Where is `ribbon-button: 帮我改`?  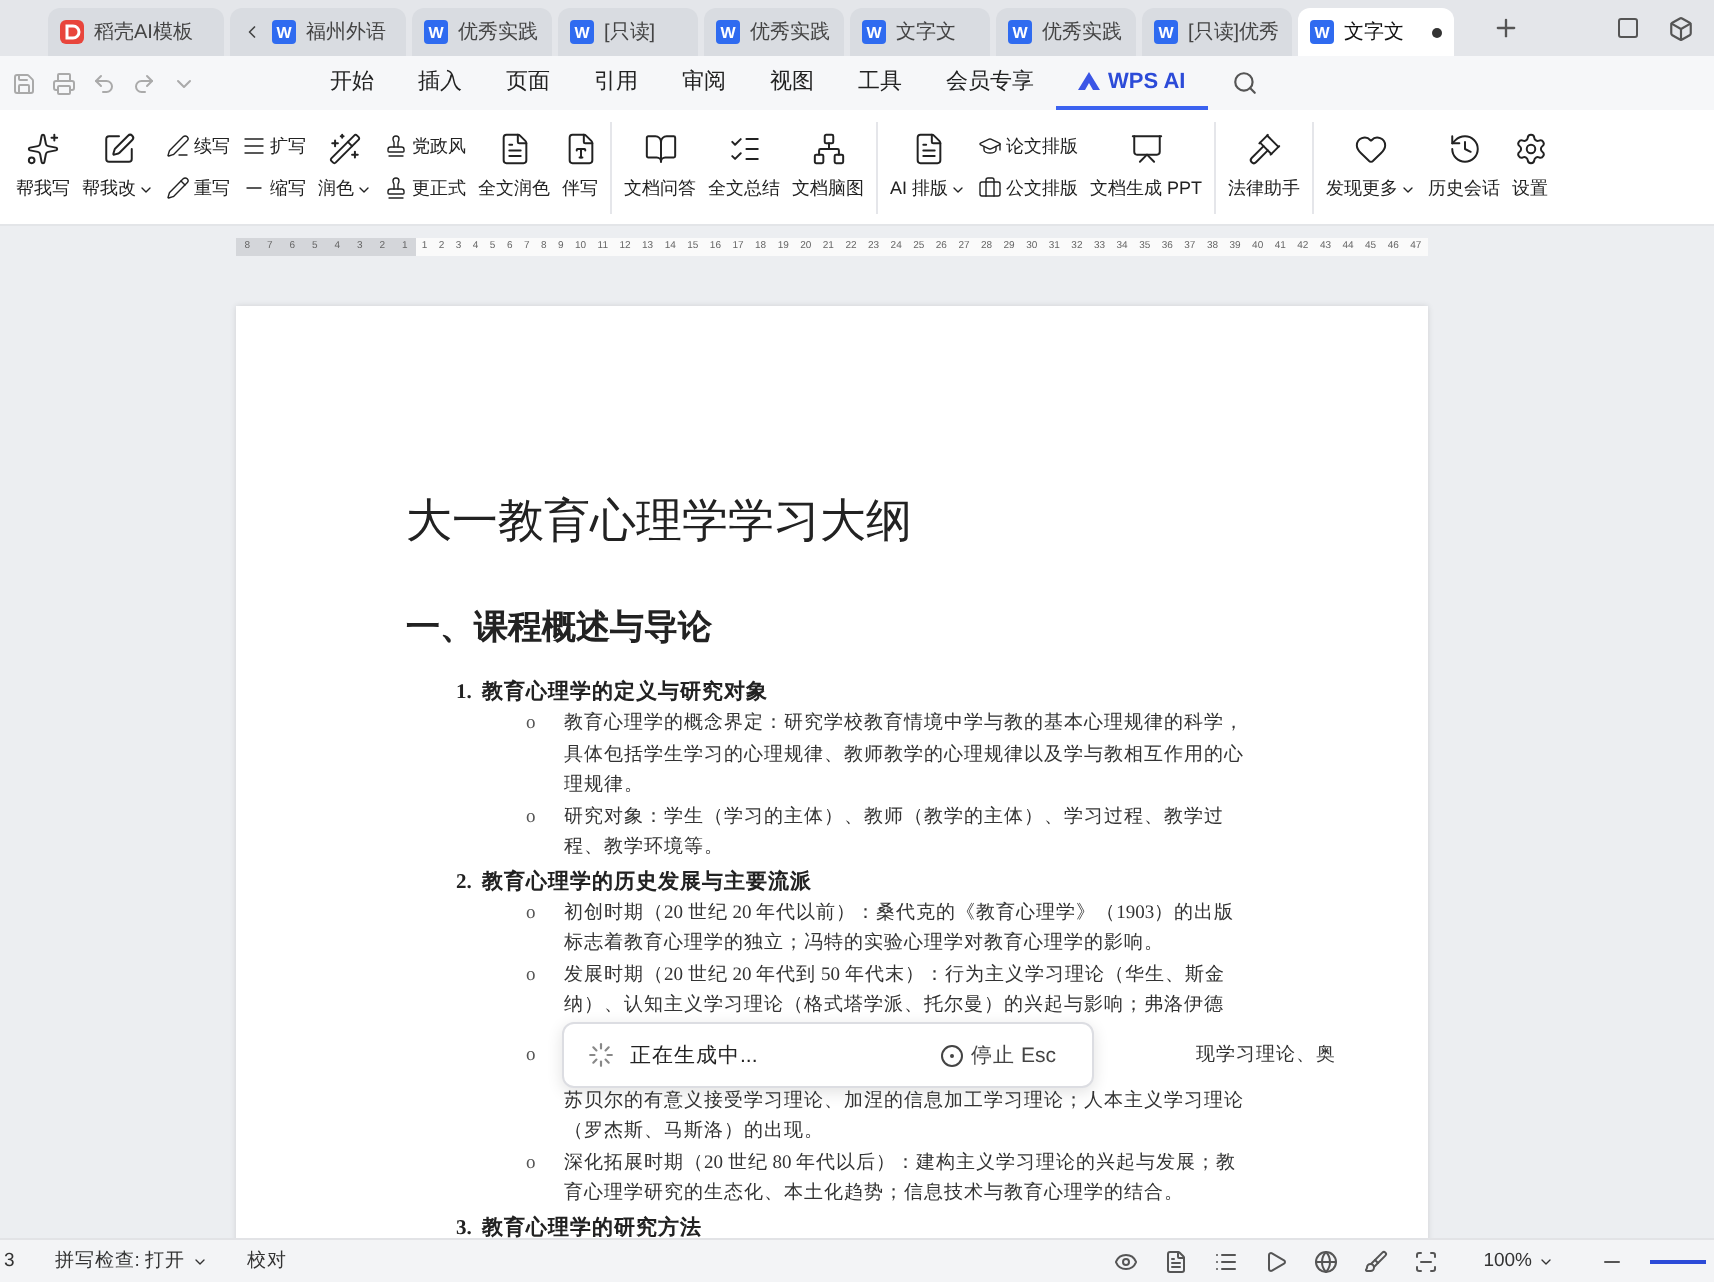 ribbon-button: 帮我改 is located at coordinates (118, 167).